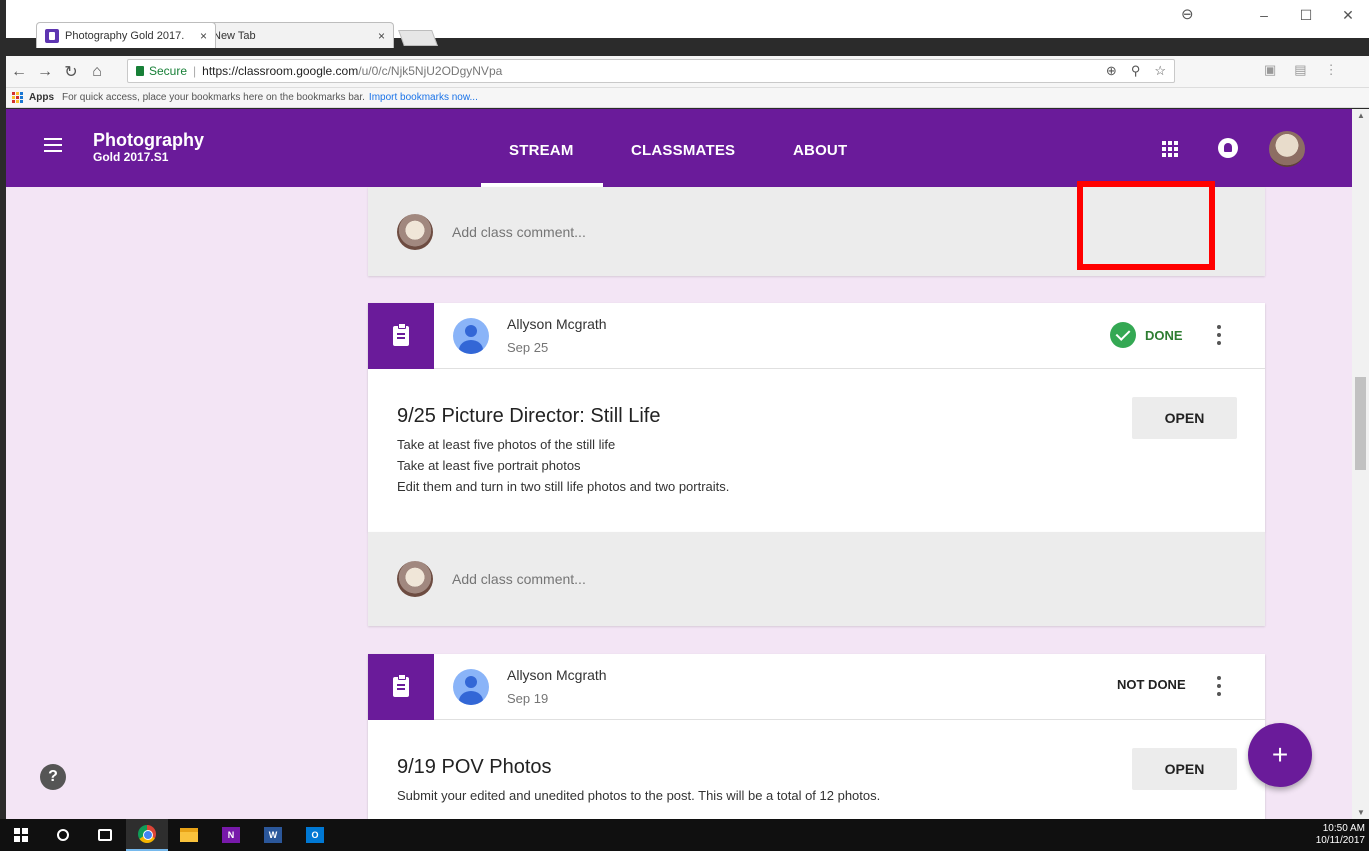 This screenshot has height=851, width=1369. I want to click on extension-icons: ▣ ▤ ⋮, so click(1301, 70).